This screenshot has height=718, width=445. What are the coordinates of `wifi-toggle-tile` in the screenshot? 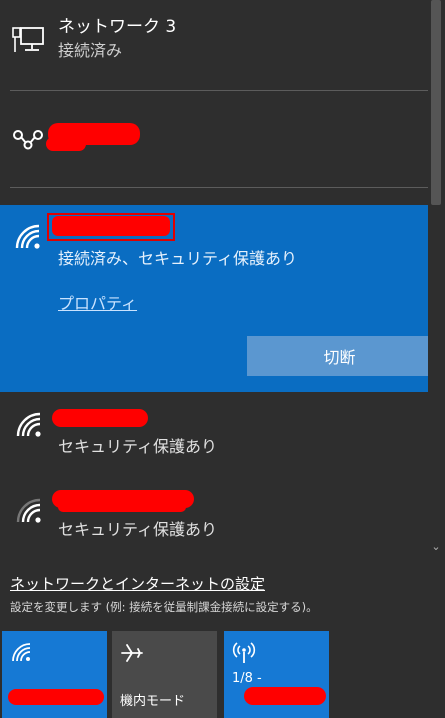 It's located at (54, 674).